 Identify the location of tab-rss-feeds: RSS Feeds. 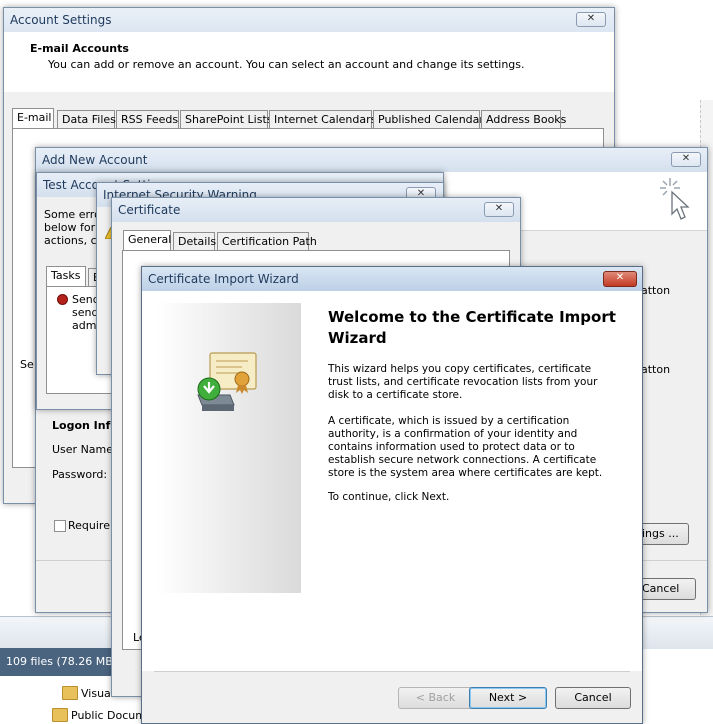
(147, 119).